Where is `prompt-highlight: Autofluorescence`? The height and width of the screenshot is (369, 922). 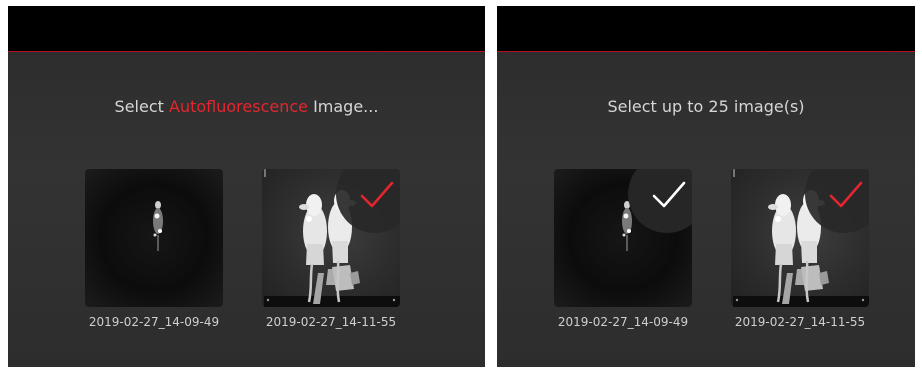 prompt-highlight: Autofluorescence is located at coordinates (238, 106).